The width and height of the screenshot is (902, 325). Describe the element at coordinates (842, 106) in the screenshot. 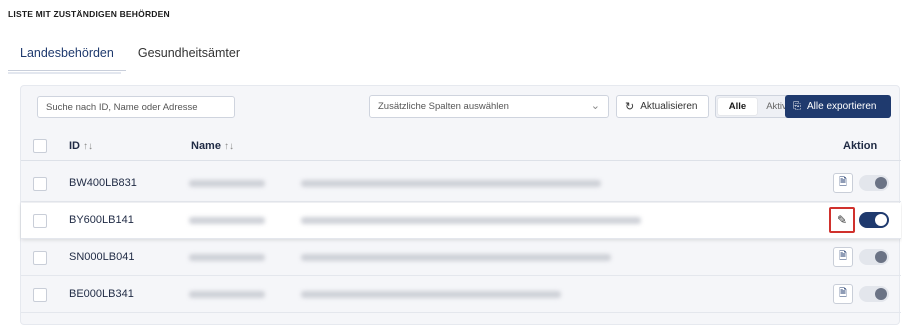

I see `export-label: Alle exportieren` at that location.